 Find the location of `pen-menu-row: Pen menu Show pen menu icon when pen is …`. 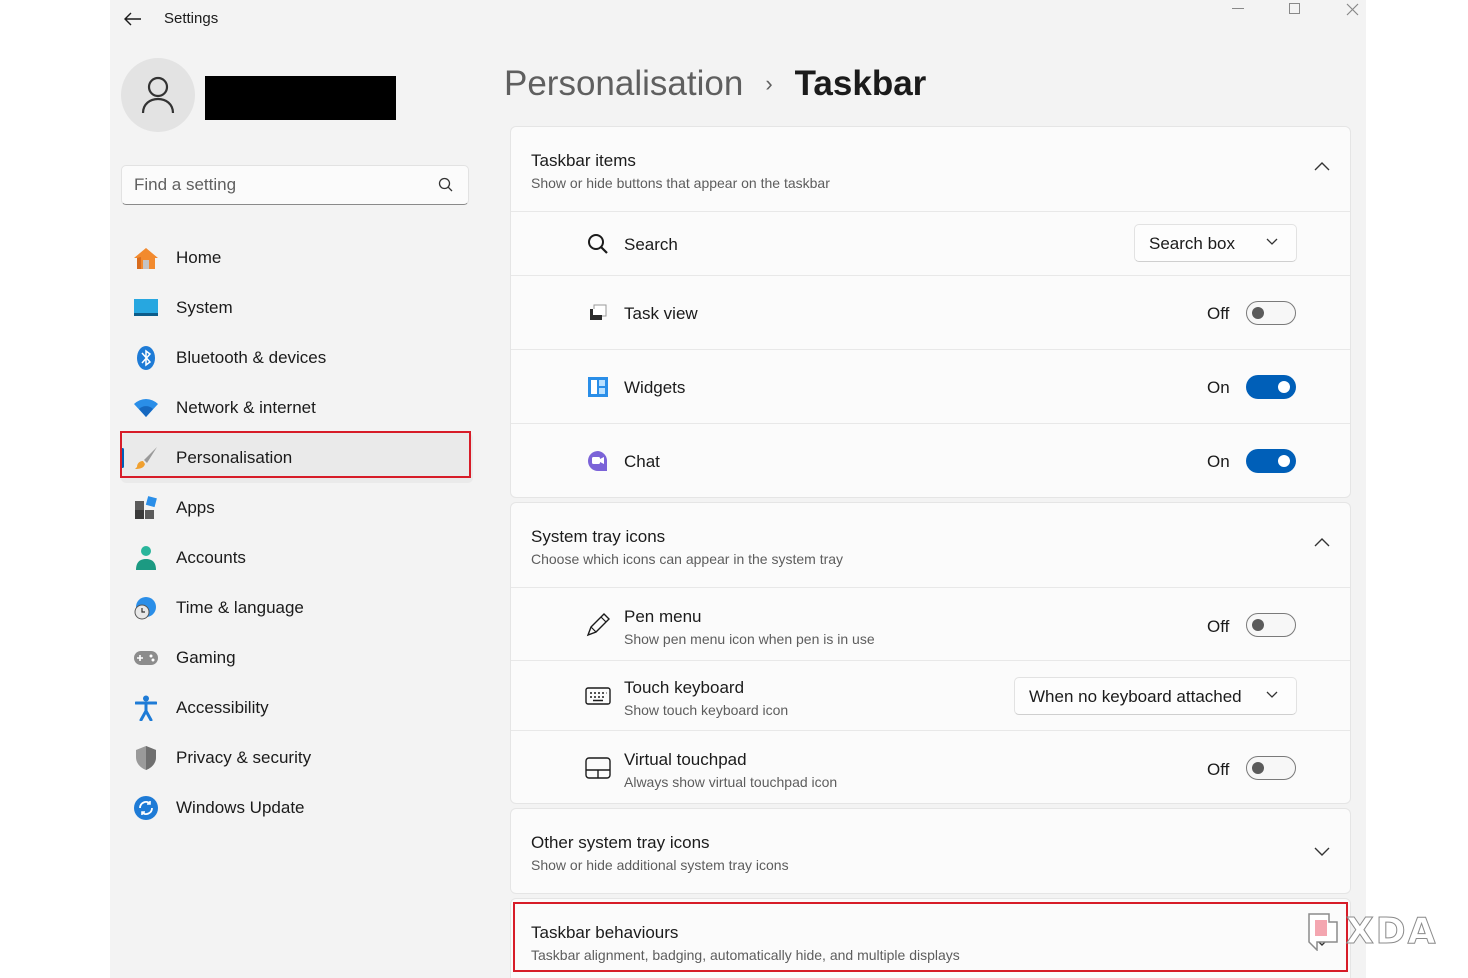

pen-menu-row: Pen menu Show pen menu icon when pen is … is located at coordinates (930, 623).